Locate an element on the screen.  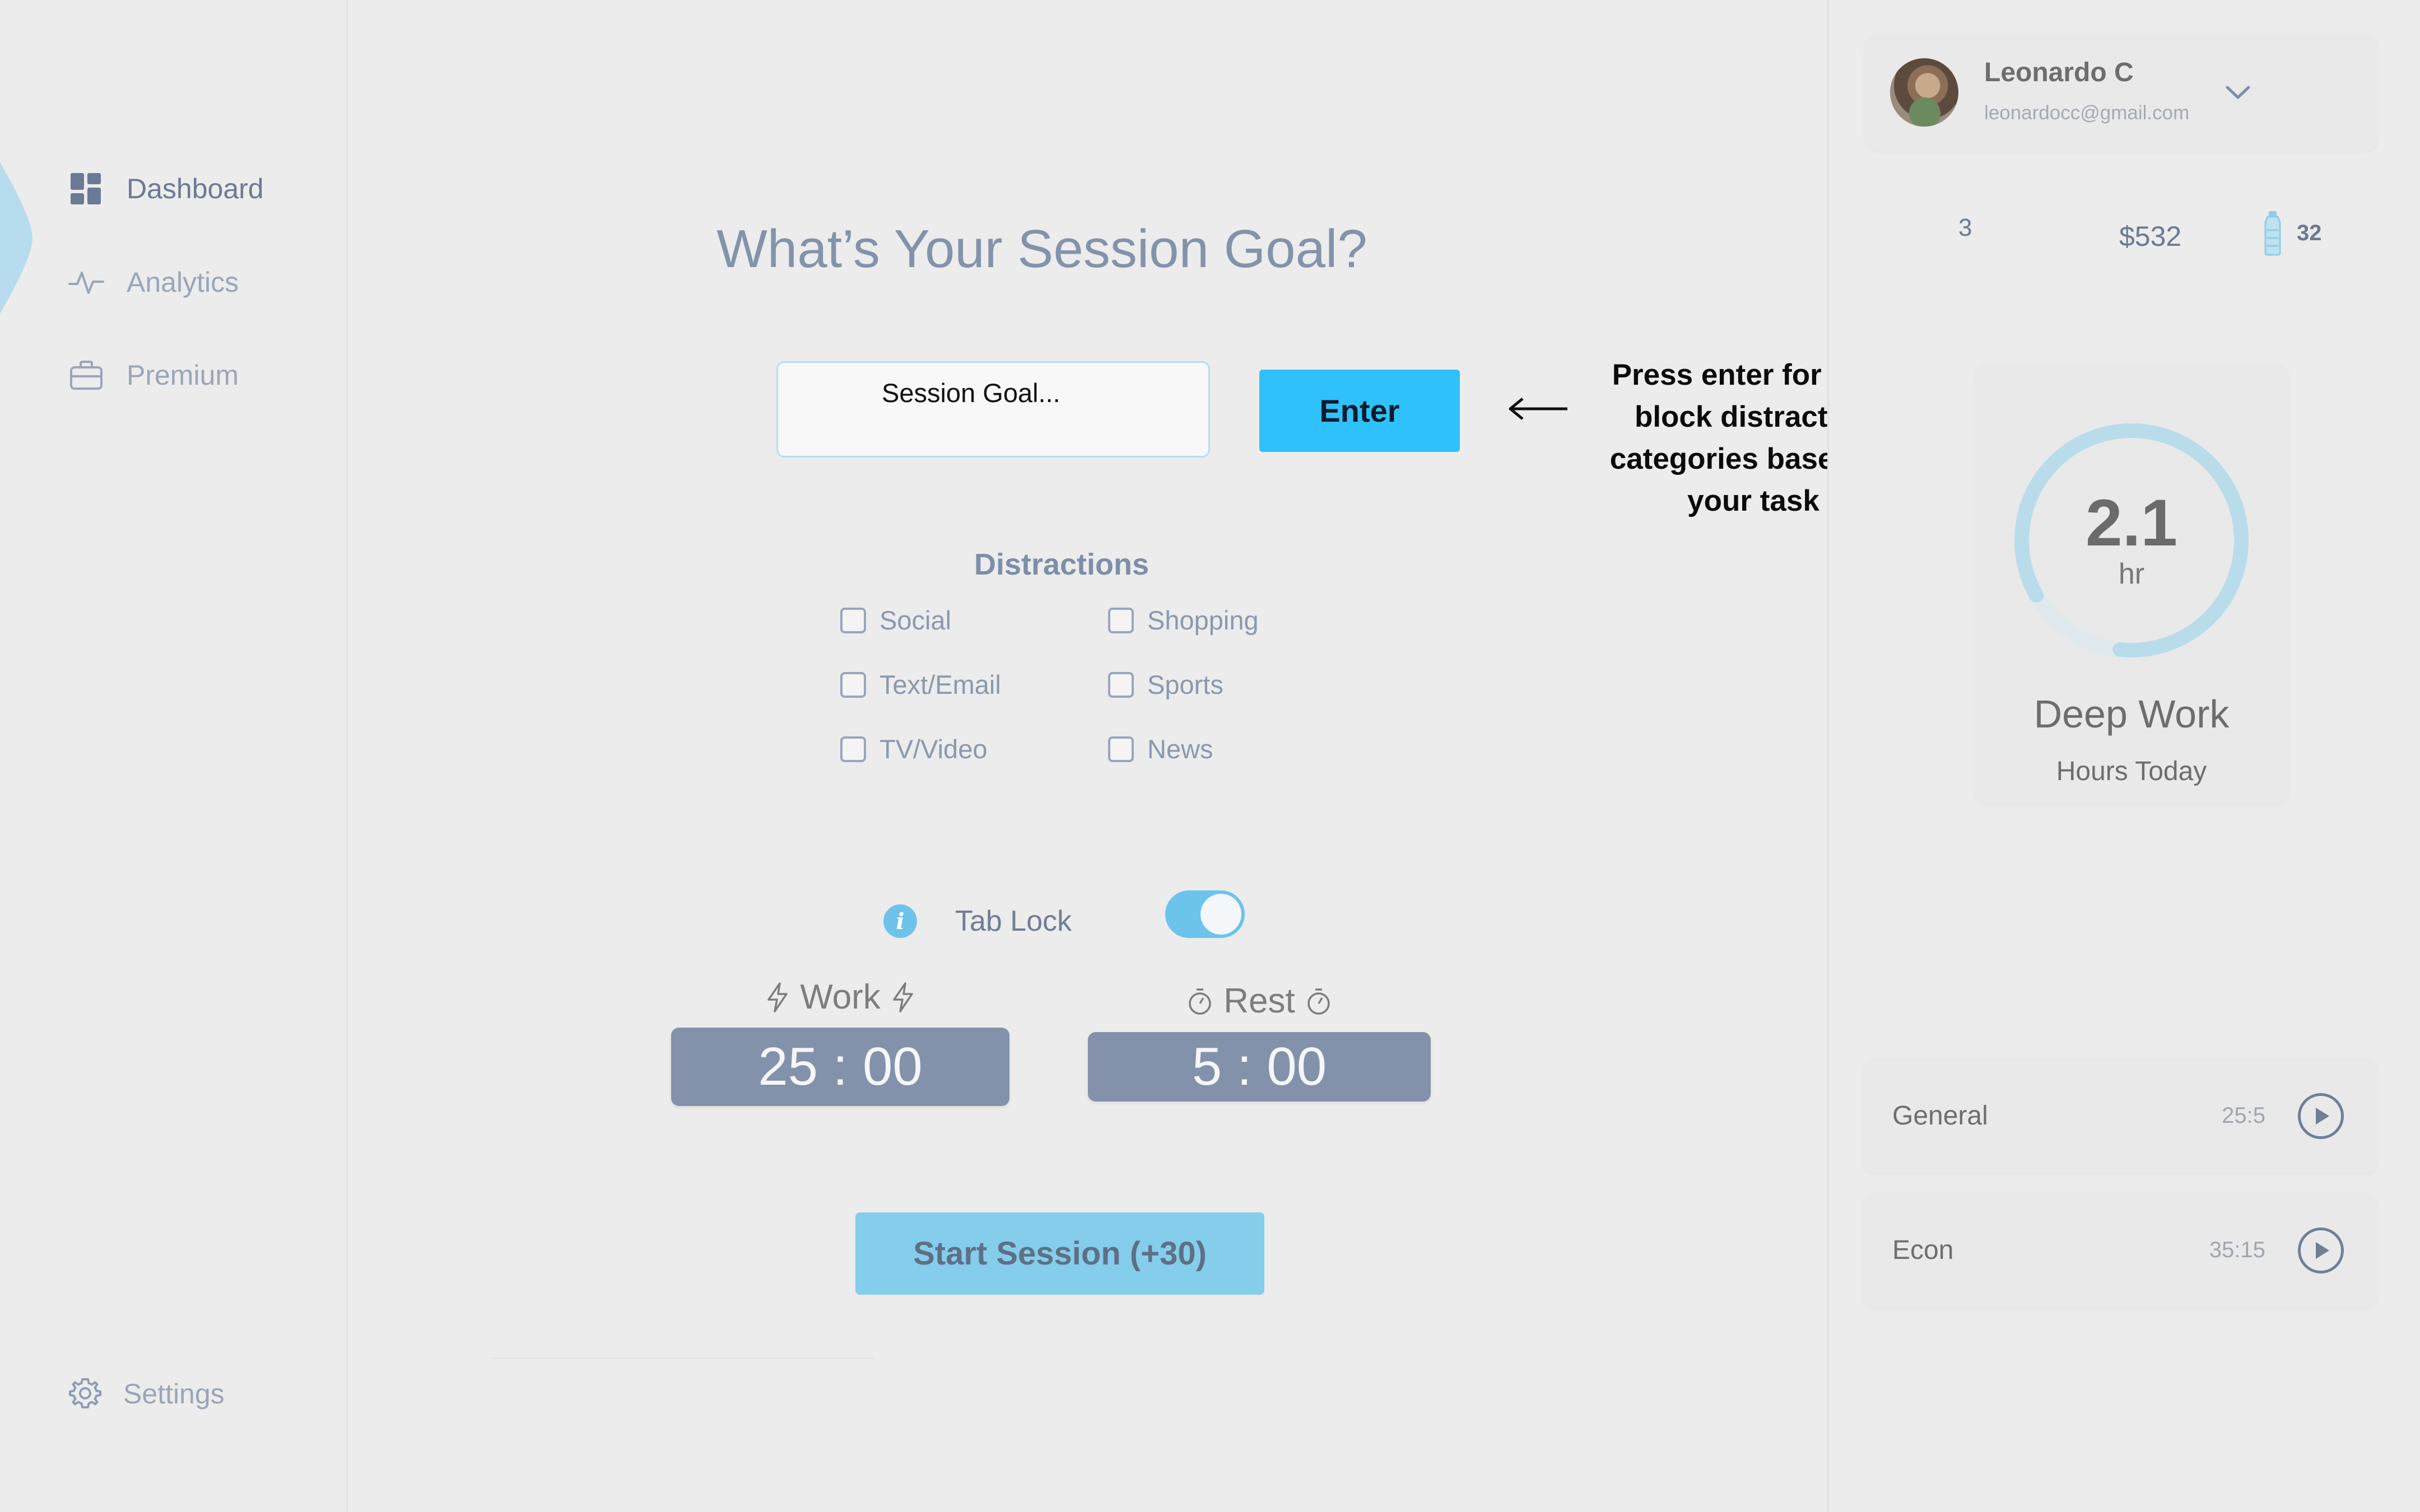
chevron-down-icon is located at coordinates (2238, 93).